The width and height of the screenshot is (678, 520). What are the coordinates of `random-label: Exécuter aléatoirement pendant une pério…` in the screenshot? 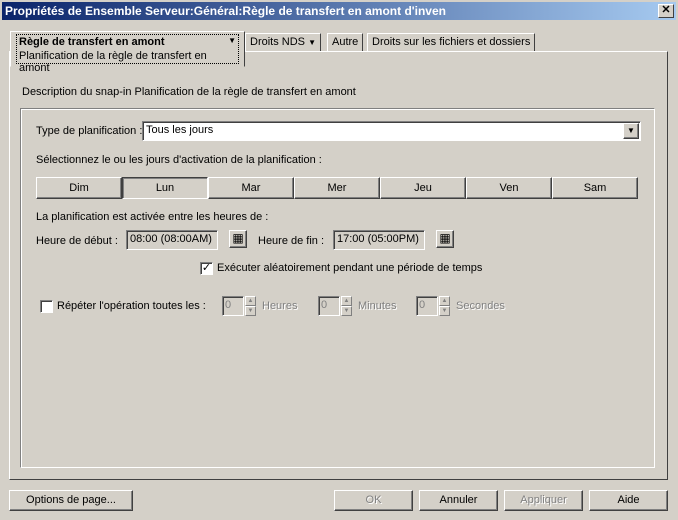 It's located at (350, 268).